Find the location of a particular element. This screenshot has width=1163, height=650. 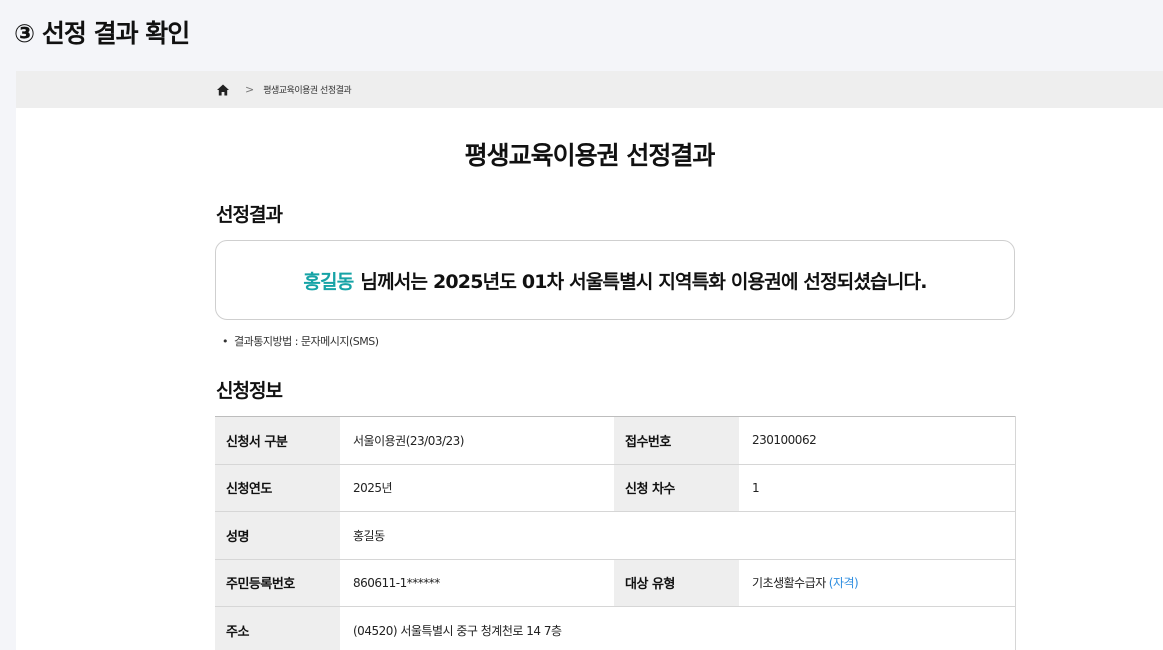

table-value-cell: (04520) 서울특별시 중구 청계천로 14 7층 is located at coordinates (678, 628).